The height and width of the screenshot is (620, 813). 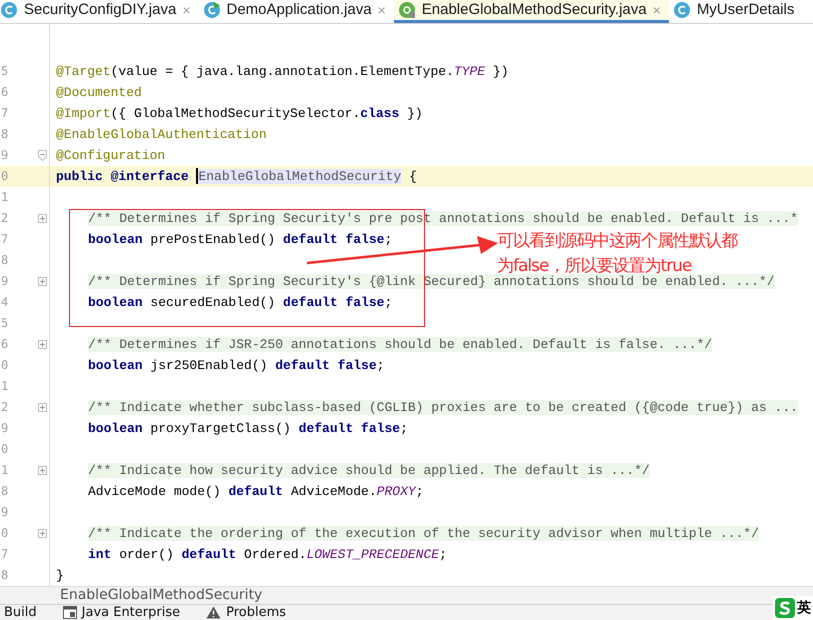 What do you see at coordinates (161, 134) in the screenshot?
I see `code-token: @EnableGlobalAuthentication` at bounding box center [161, 134].